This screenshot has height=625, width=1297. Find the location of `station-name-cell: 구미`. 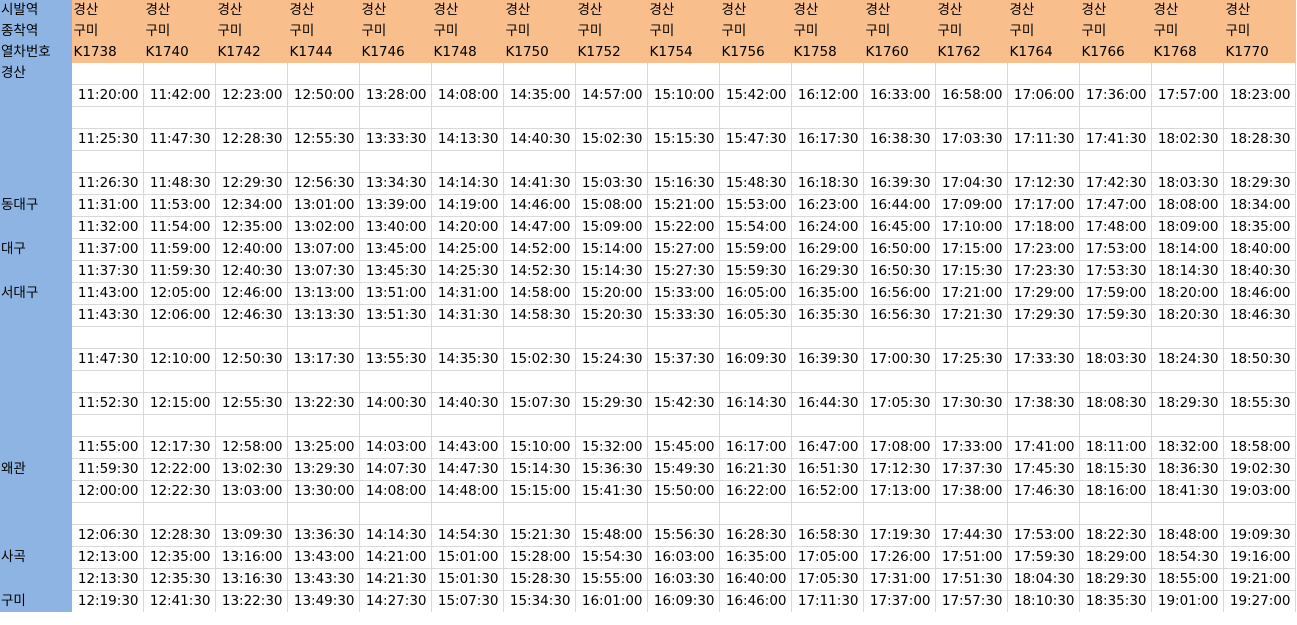

station-name-cell: 구미 is located at coordinates (36, 601).